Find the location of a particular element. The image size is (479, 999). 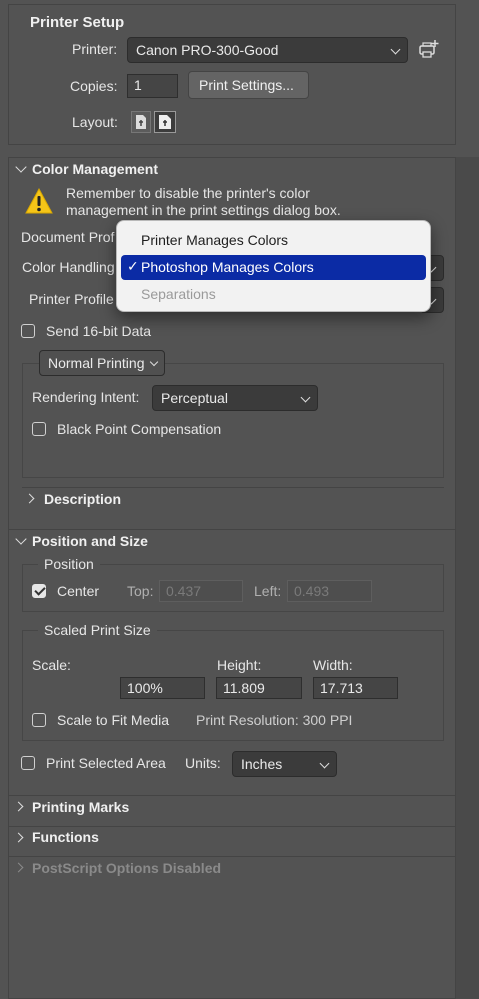

left-label: Left: is located at coordinates (268, 591).